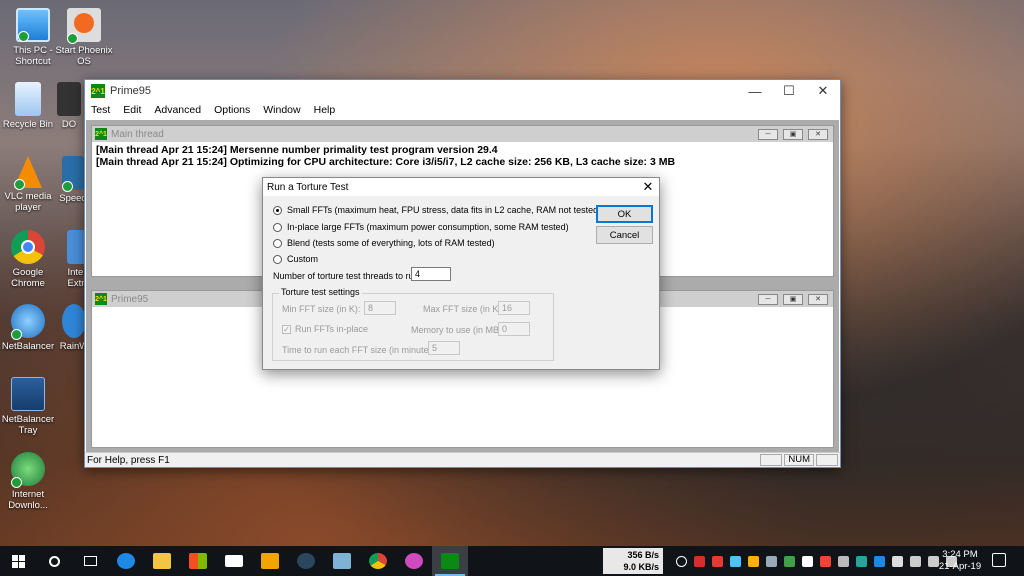  I want to click on radio-selected-icon, so click(277, 210).